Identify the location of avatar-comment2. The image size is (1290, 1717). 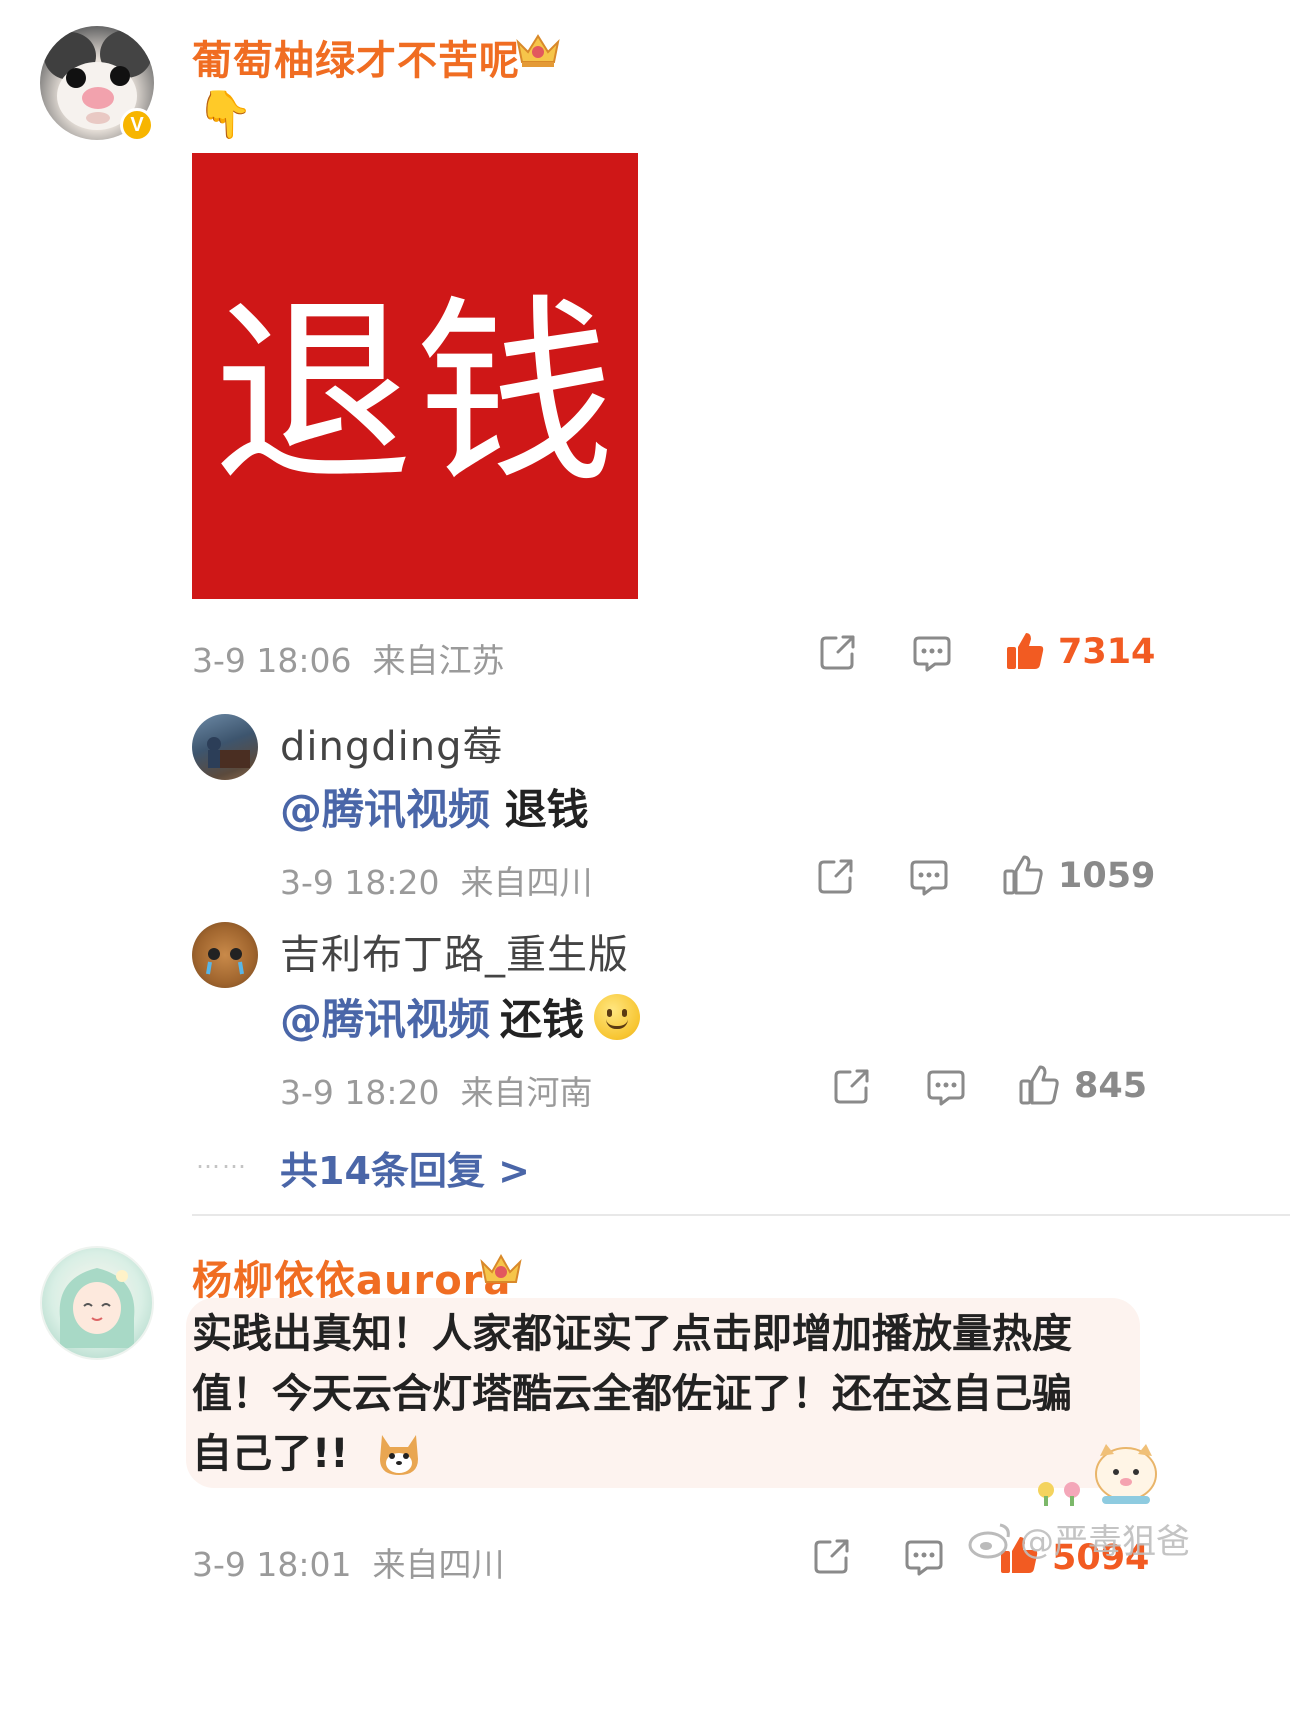
(97, 1303).